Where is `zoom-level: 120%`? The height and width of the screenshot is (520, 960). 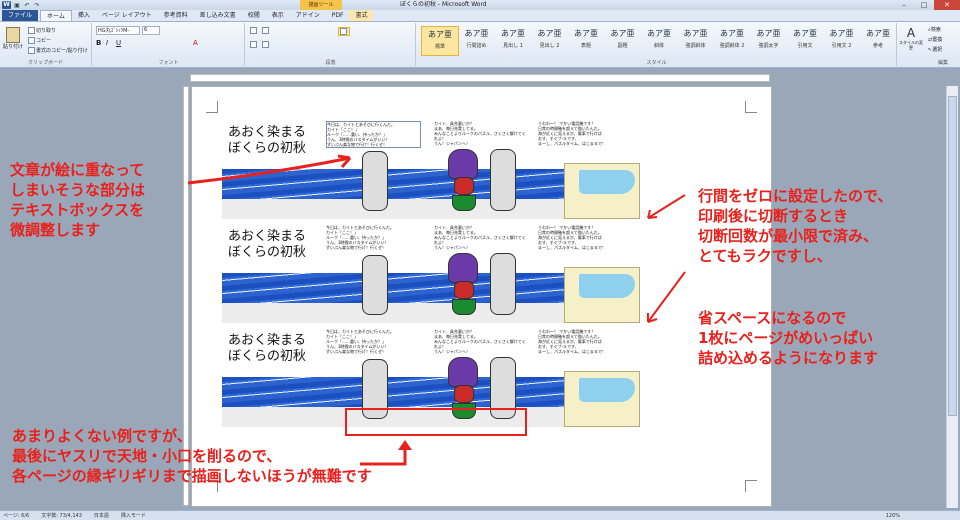 zoom-level: 120% is located at coordinates (893, 515).